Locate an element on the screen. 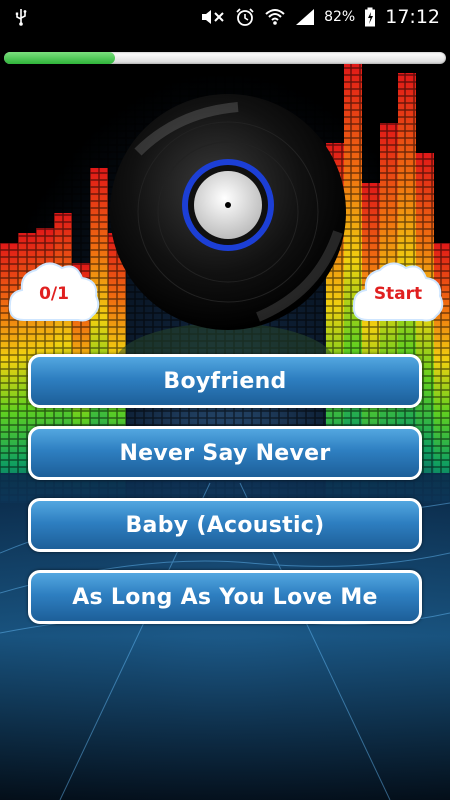 Image resolution: width=450 pixels, height=800 pixels. progress-bar is located at coordinates (225, 58).